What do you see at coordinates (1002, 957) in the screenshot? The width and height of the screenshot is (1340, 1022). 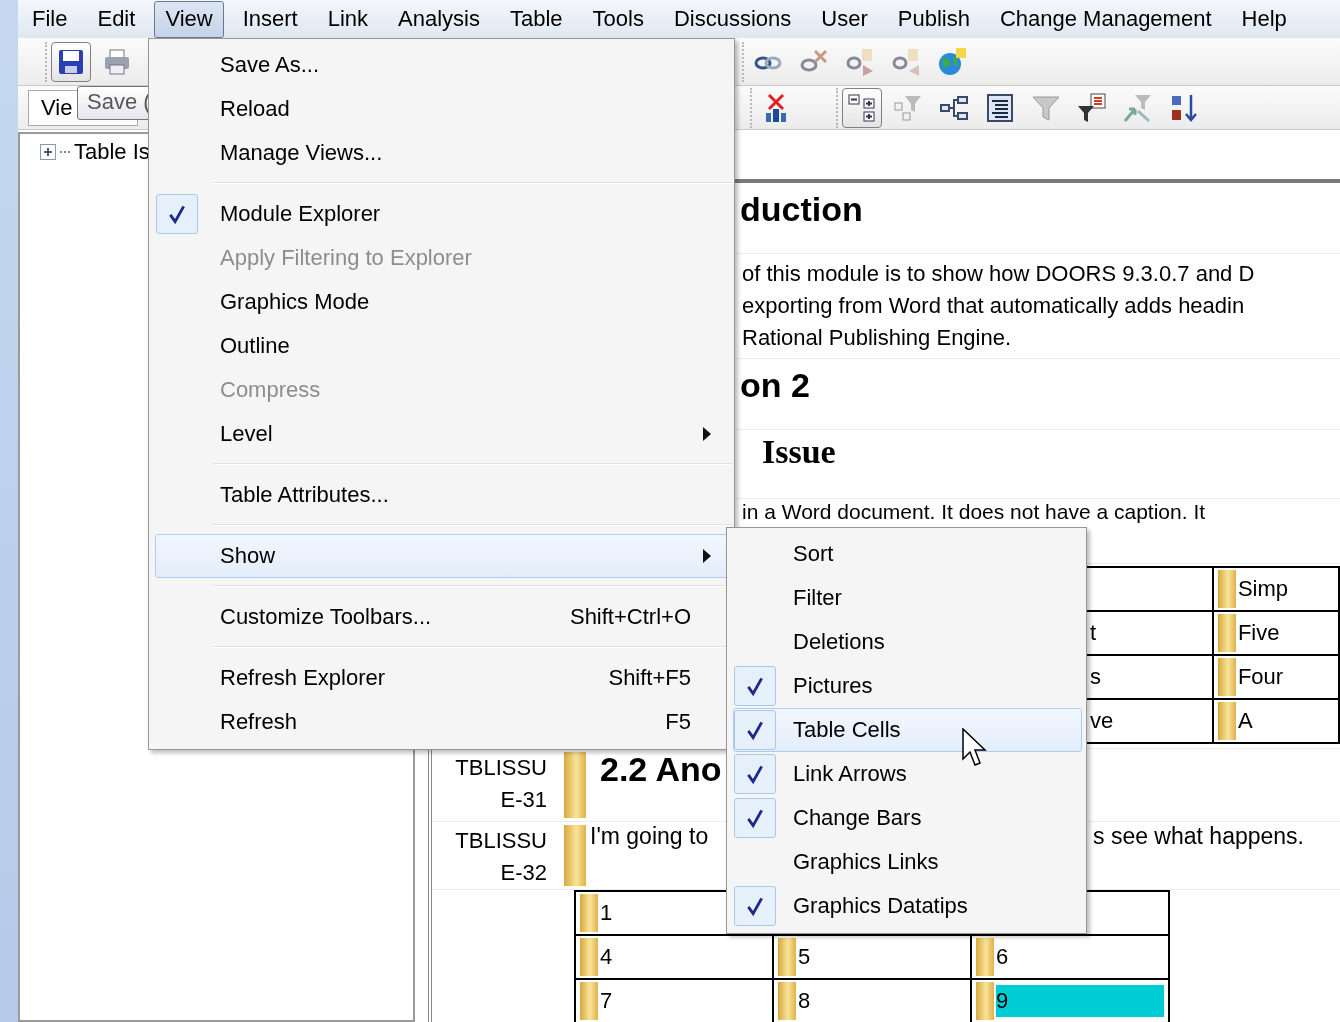 I see `table-cell: 6` at bounding box center [1002, 957].